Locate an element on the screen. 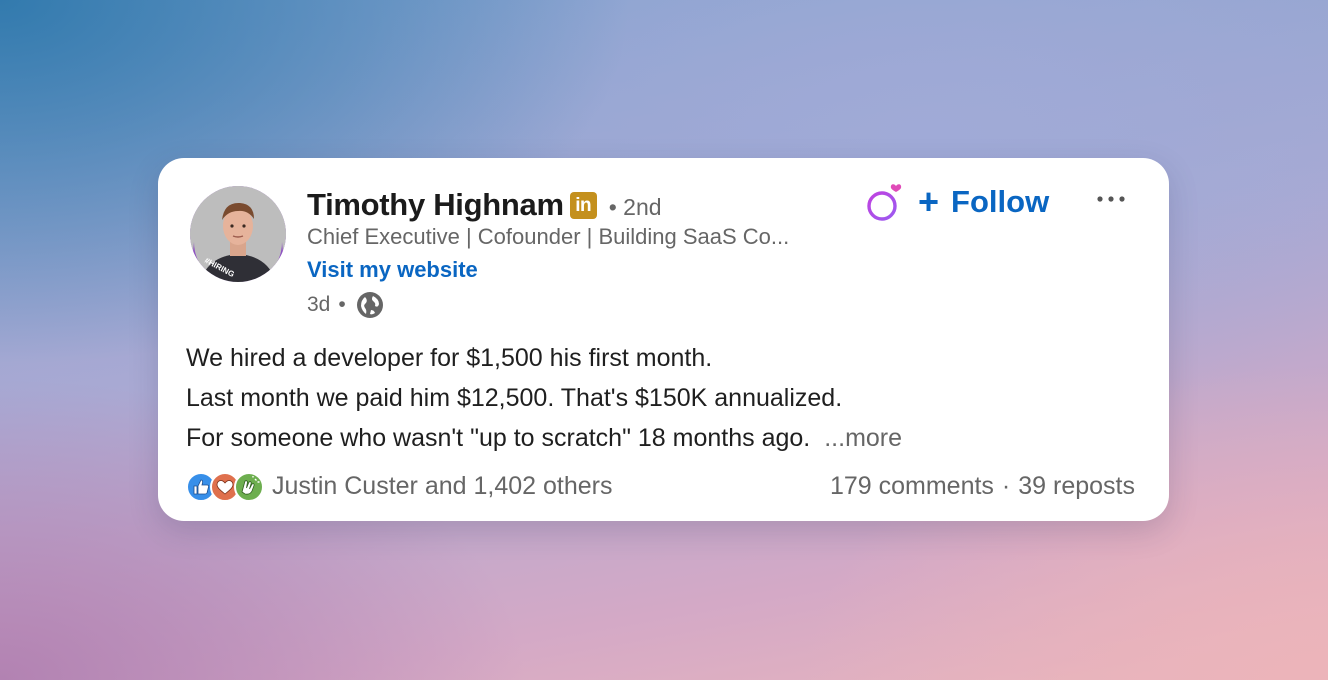 The height and width of the screenshot is (680, 1328). reactions-summary: Justin Custer and 1,402 others is located at coordinates (399, 486).